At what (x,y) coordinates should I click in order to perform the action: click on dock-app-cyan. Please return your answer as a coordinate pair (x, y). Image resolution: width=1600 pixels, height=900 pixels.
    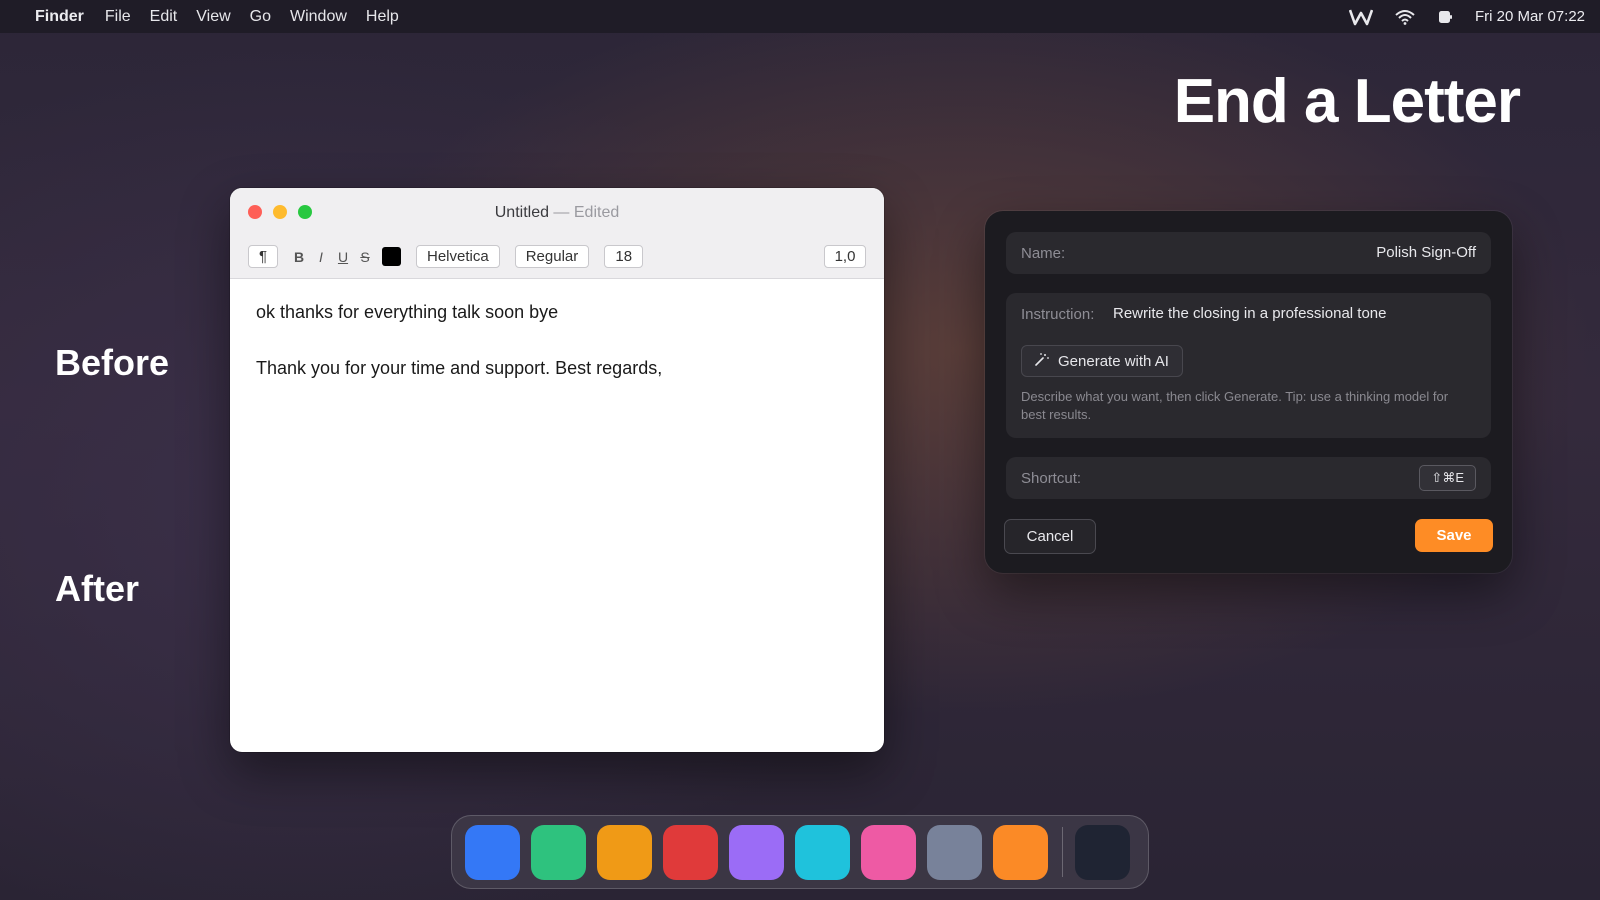
    Looking at the image, I should click on (822, 852).